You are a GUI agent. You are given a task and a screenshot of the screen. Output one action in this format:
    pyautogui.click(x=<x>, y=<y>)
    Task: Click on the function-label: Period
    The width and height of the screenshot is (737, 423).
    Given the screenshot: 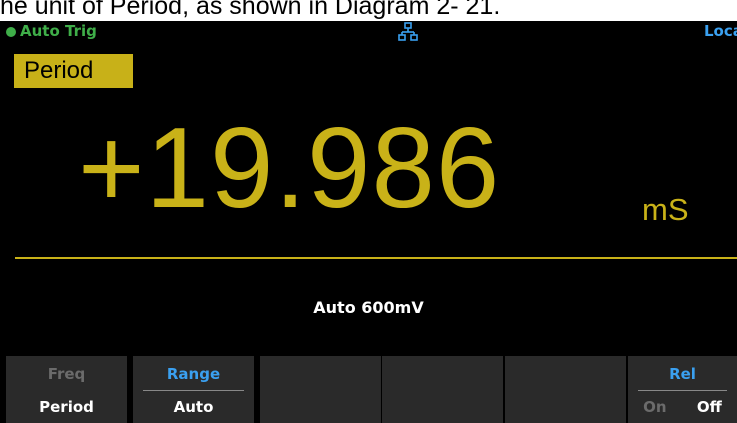 What is the action you would take?
    pyautogui.click(x=73, y=71)
    